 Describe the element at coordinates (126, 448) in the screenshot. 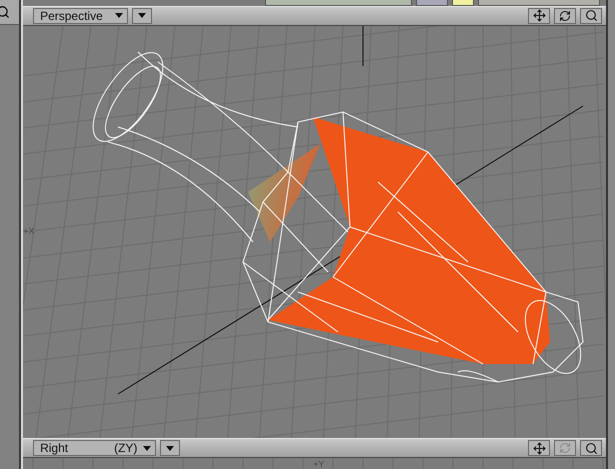

I see `axes-label: (ZY)` at that location.